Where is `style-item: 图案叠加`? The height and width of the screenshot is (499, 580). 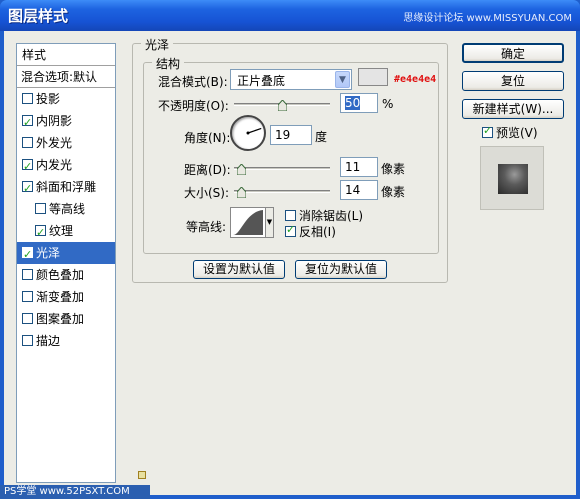 style-item: 图案叠加 is located at coordinates (66, 319).